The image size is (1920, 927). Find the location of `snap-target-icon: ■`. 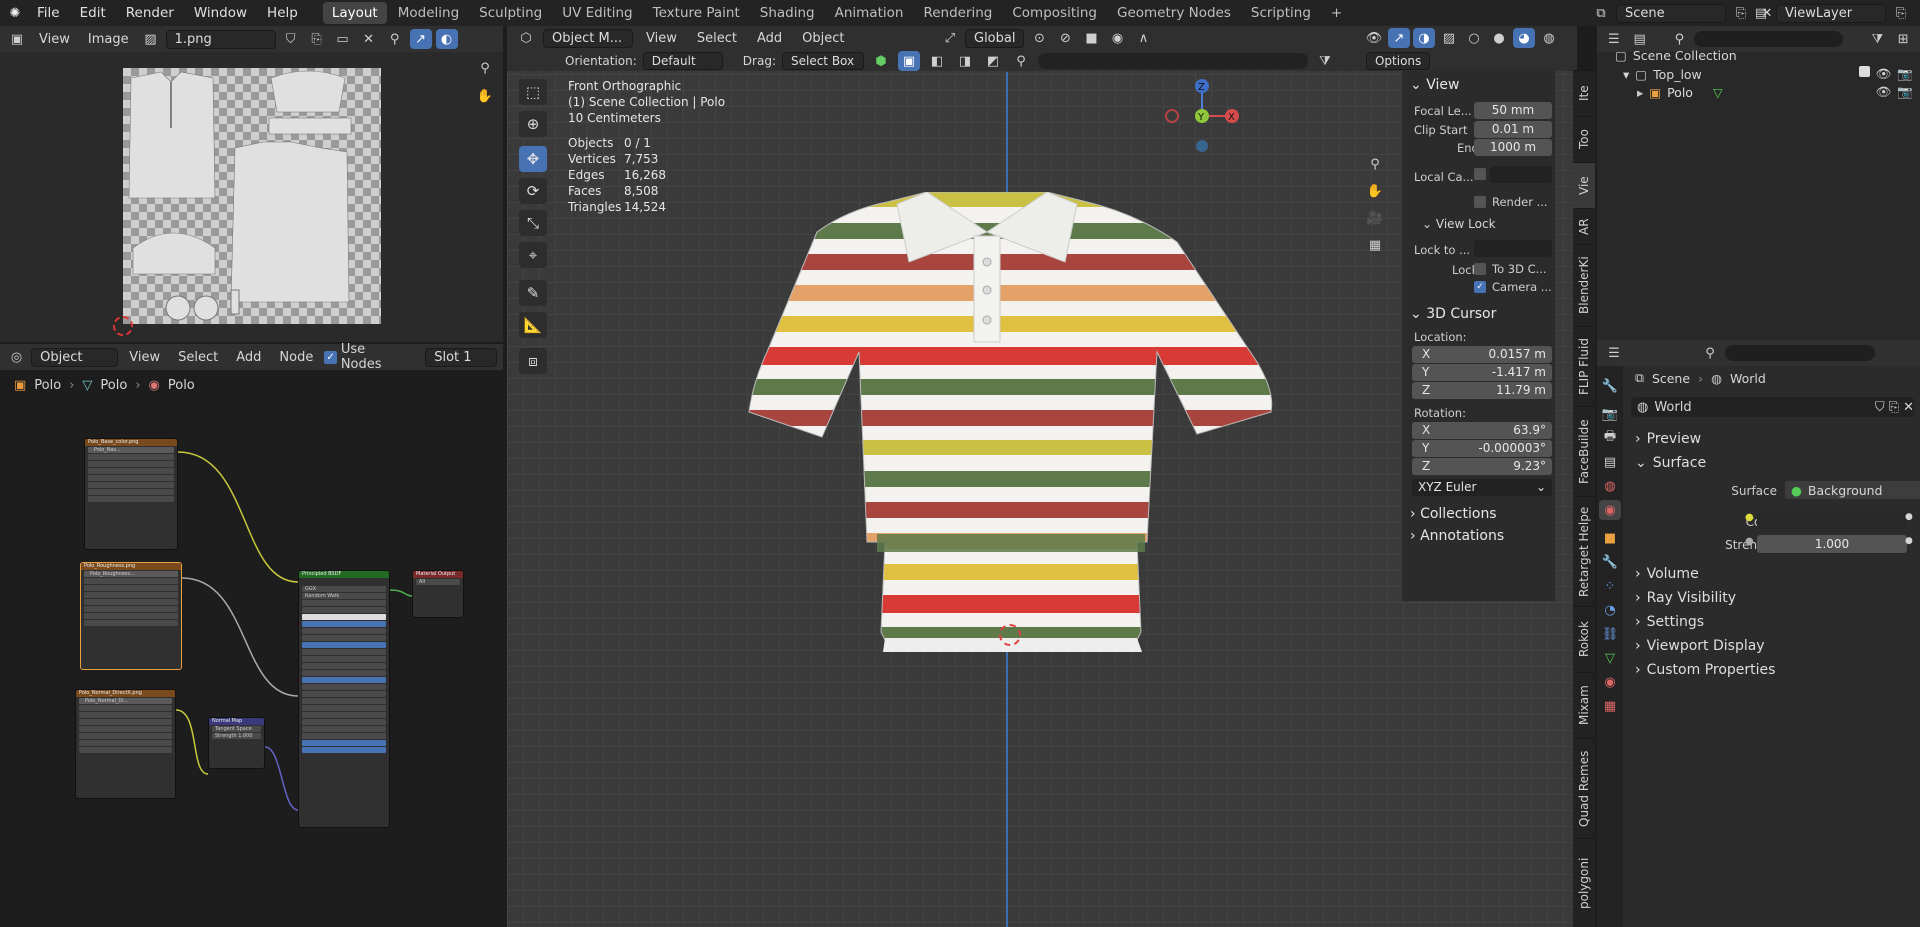

snap-target-icon: ■ is located at coordinates (1091, 38).